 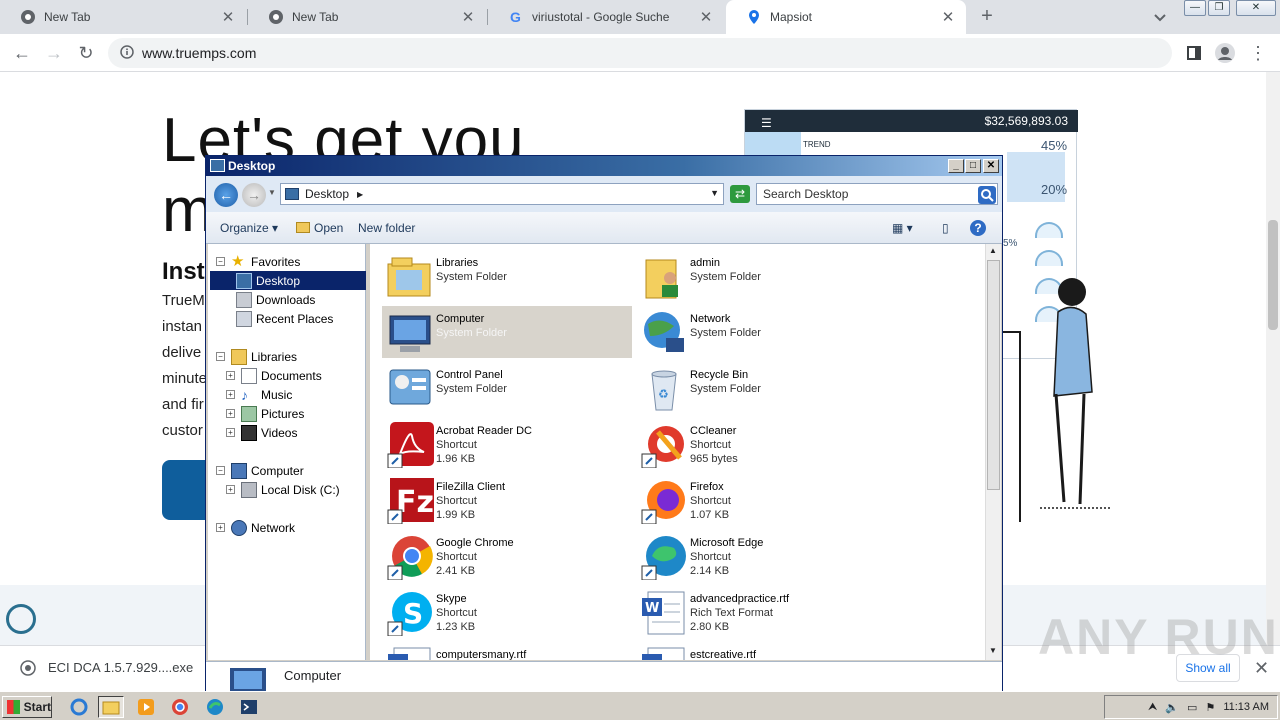 What do you see at coordinates (120, 667) in the screenshot?
I see `download-filename: ECI DCA 1.5.7.929....exe` at bounding box center [120, 667].